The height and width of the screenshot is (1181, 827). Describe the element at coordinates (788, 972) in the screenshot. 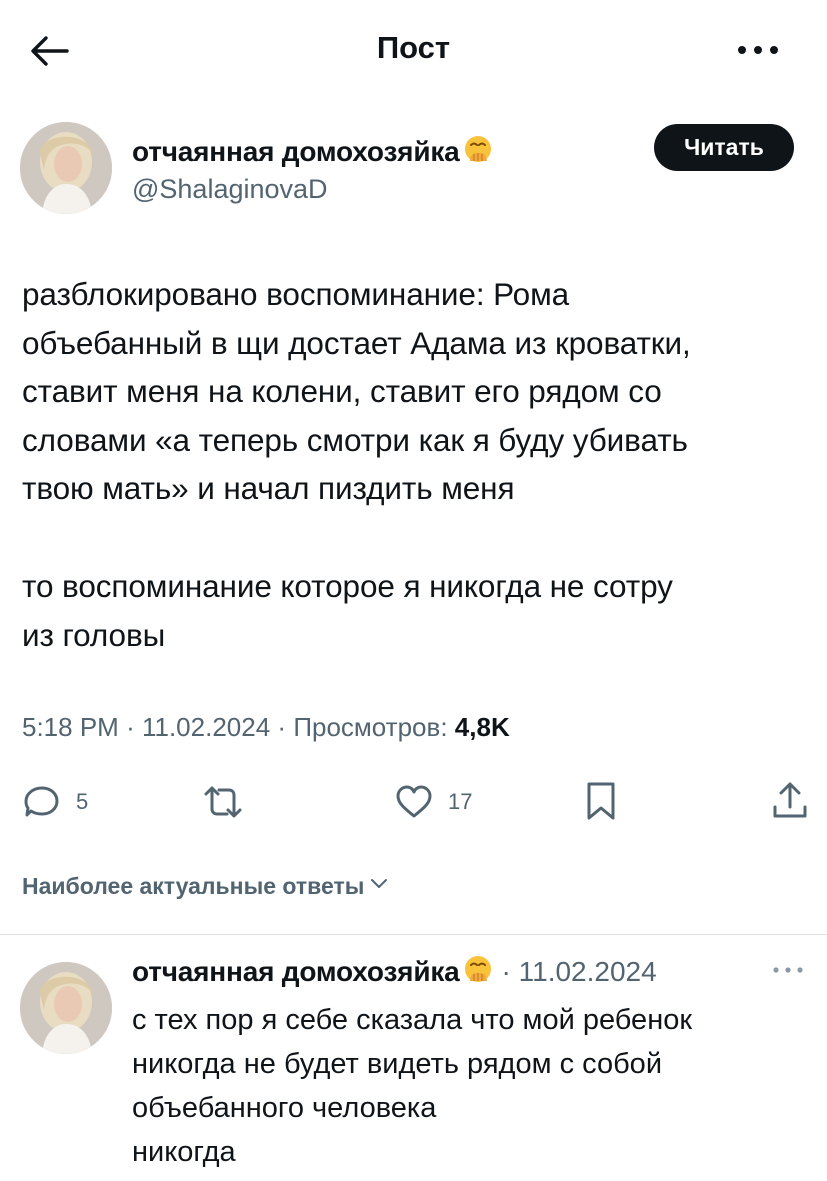

I see `reply-more-icon` at that location.